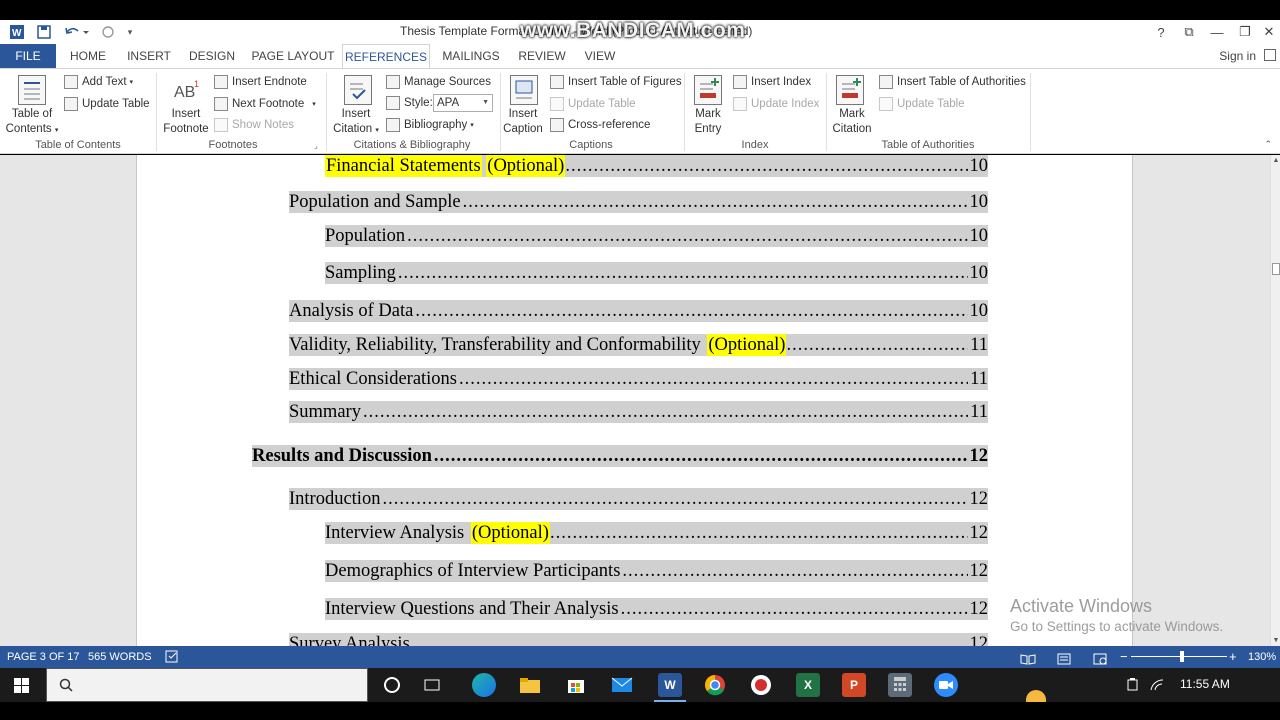 The width and height of the screenshot is (1280, 720). What do you see at coordinates (1262, 657) in the screenshot?
I see `zoom-level: 130%` at bounding box center [1262, 657].